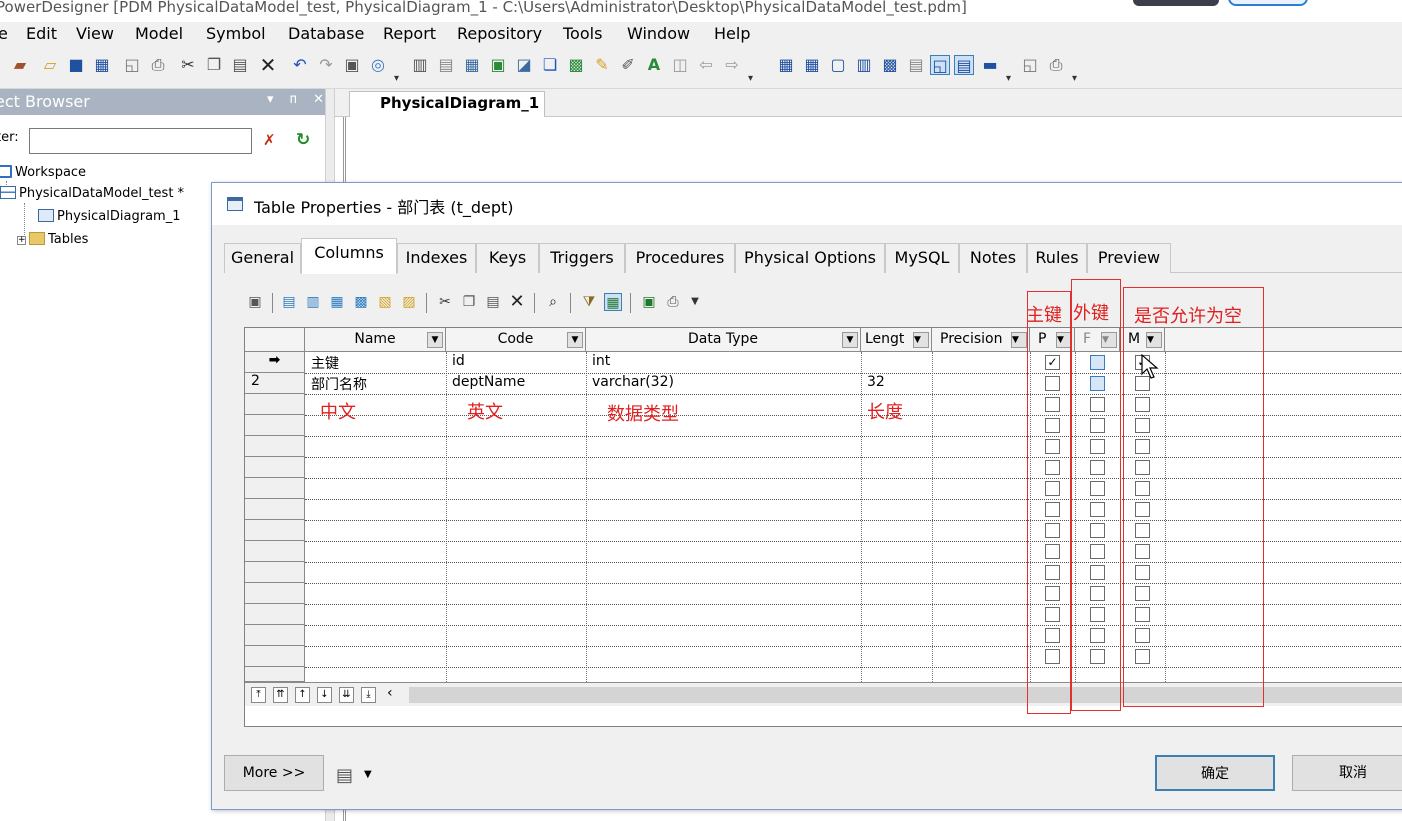  I want to click on properties-icon: ▣, so click(352, 65).